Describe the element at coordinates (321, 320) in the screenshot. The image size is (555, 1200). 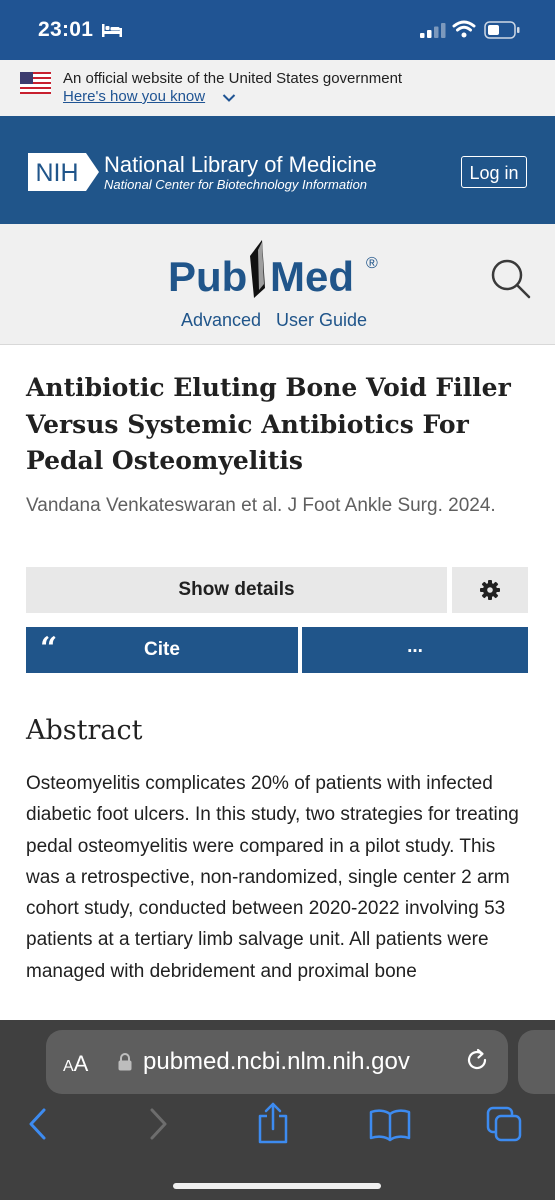
I see `user-guide-link: User Guide` at that location.